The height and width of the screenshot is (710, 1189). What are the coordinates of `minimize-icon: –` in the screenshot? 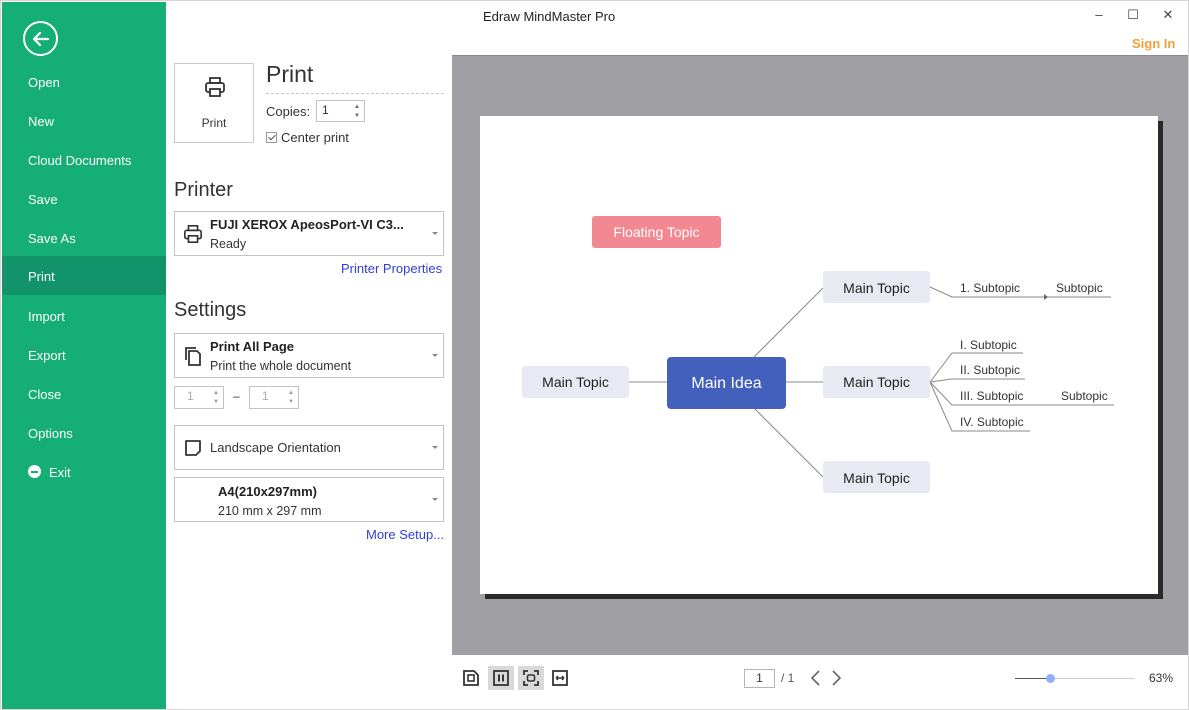 It's located at (1099, 14).